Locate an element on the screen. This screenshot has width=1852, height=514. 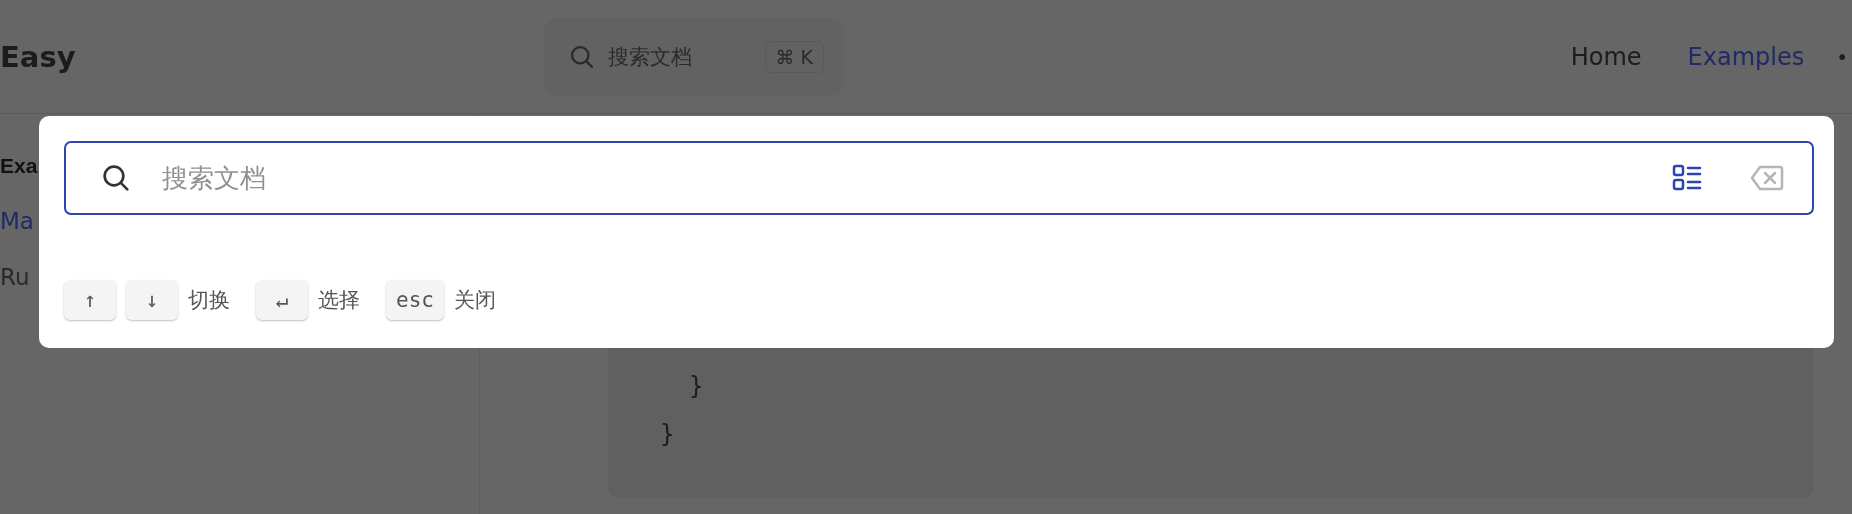
sidebar-item: Ma is located at coordinates (17, 221).